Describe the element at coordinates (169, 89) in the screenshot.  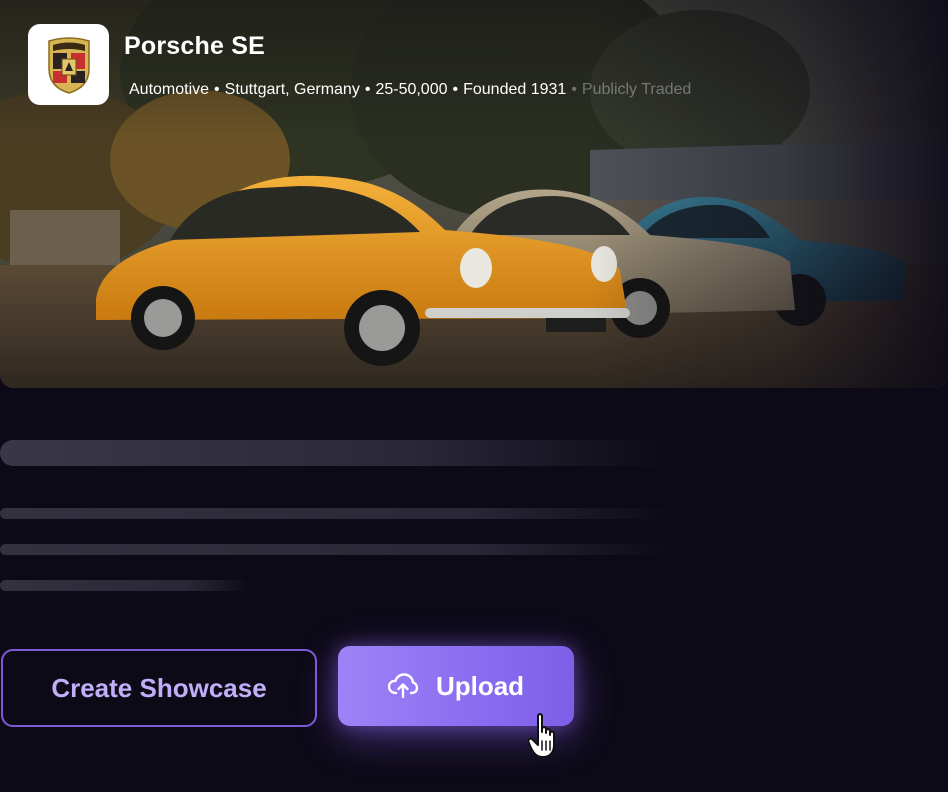
I see `meta-industry: Automotive` at that location.